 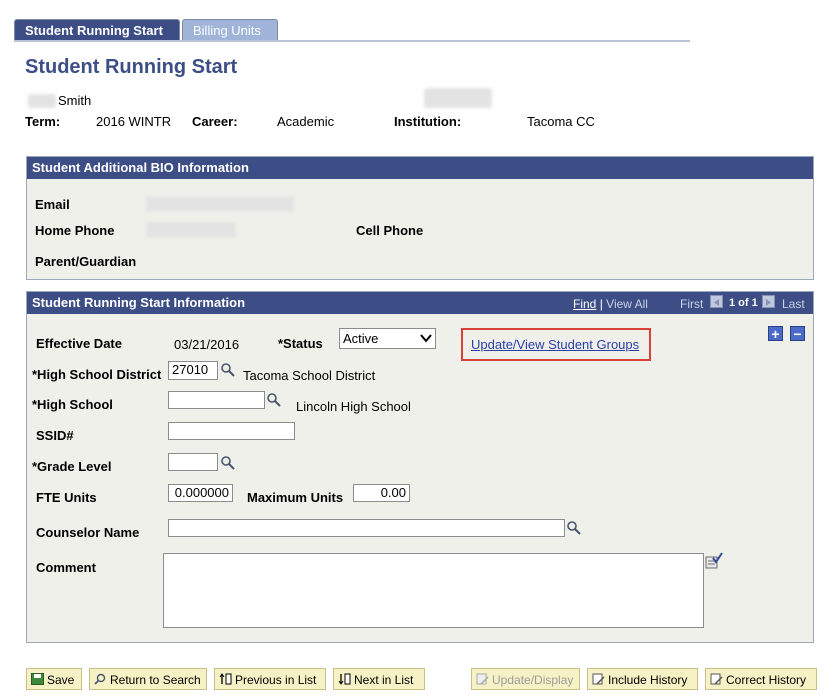 I want to click on cell-phone-label: Cell Phone, so click(x=390, y=230).